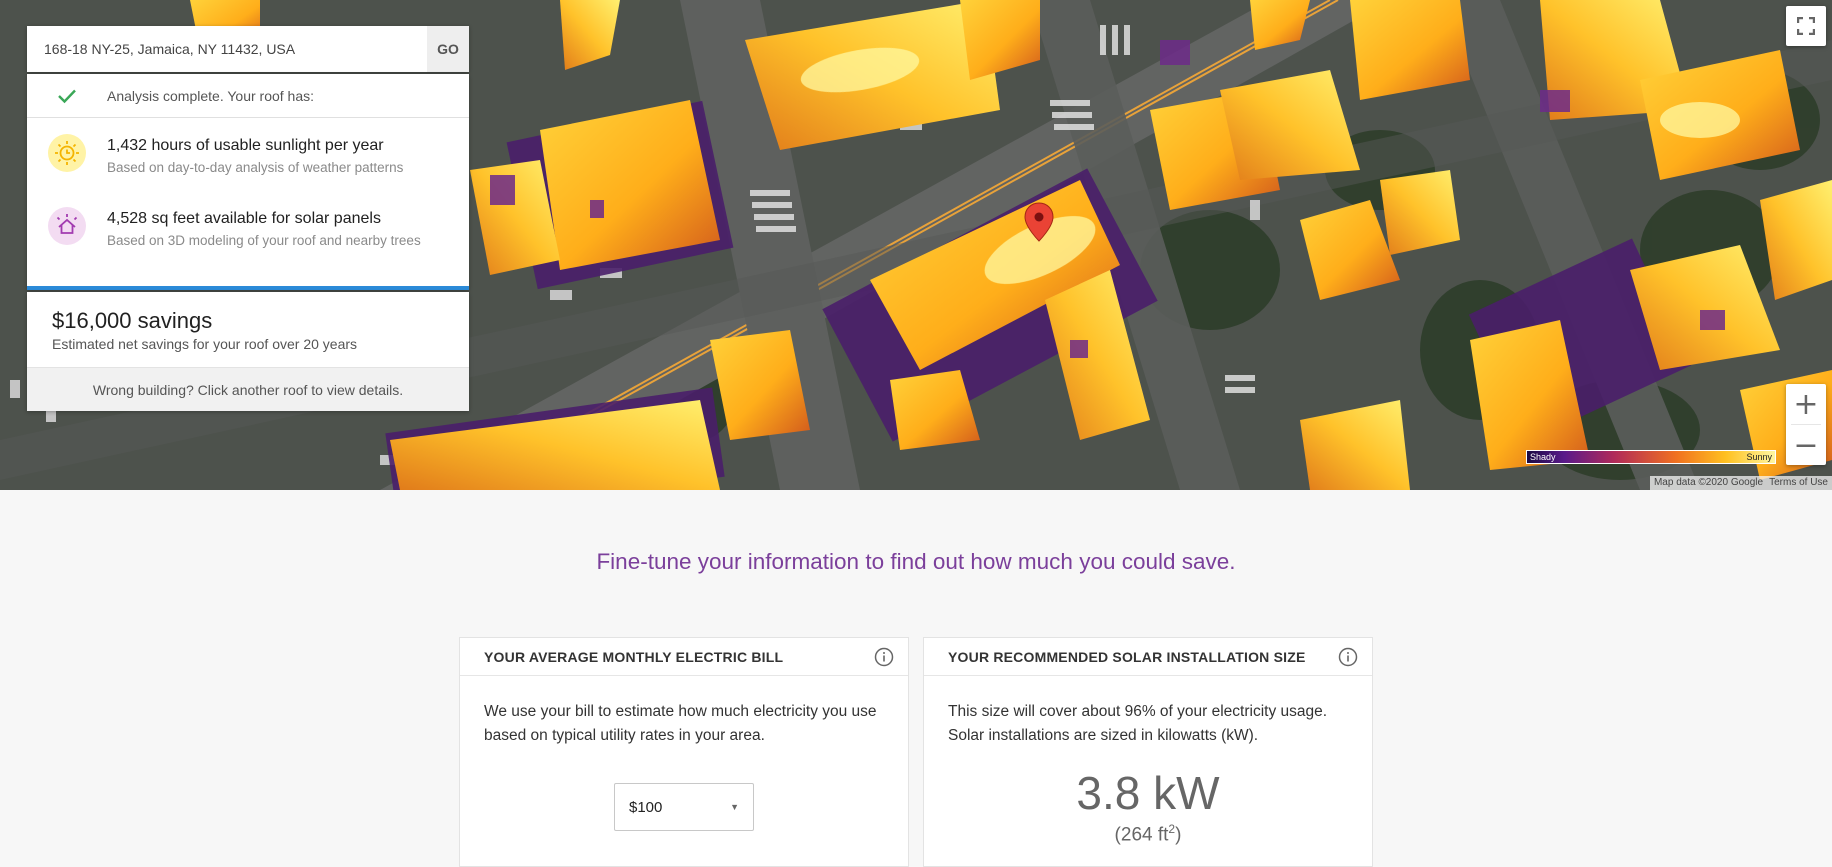 The height and width of the screenshot is (867, 1832). Describe the element at coordinates (684, 807) in the screenshot. I see `monthly-bill-select: $100 ▼` at that location.